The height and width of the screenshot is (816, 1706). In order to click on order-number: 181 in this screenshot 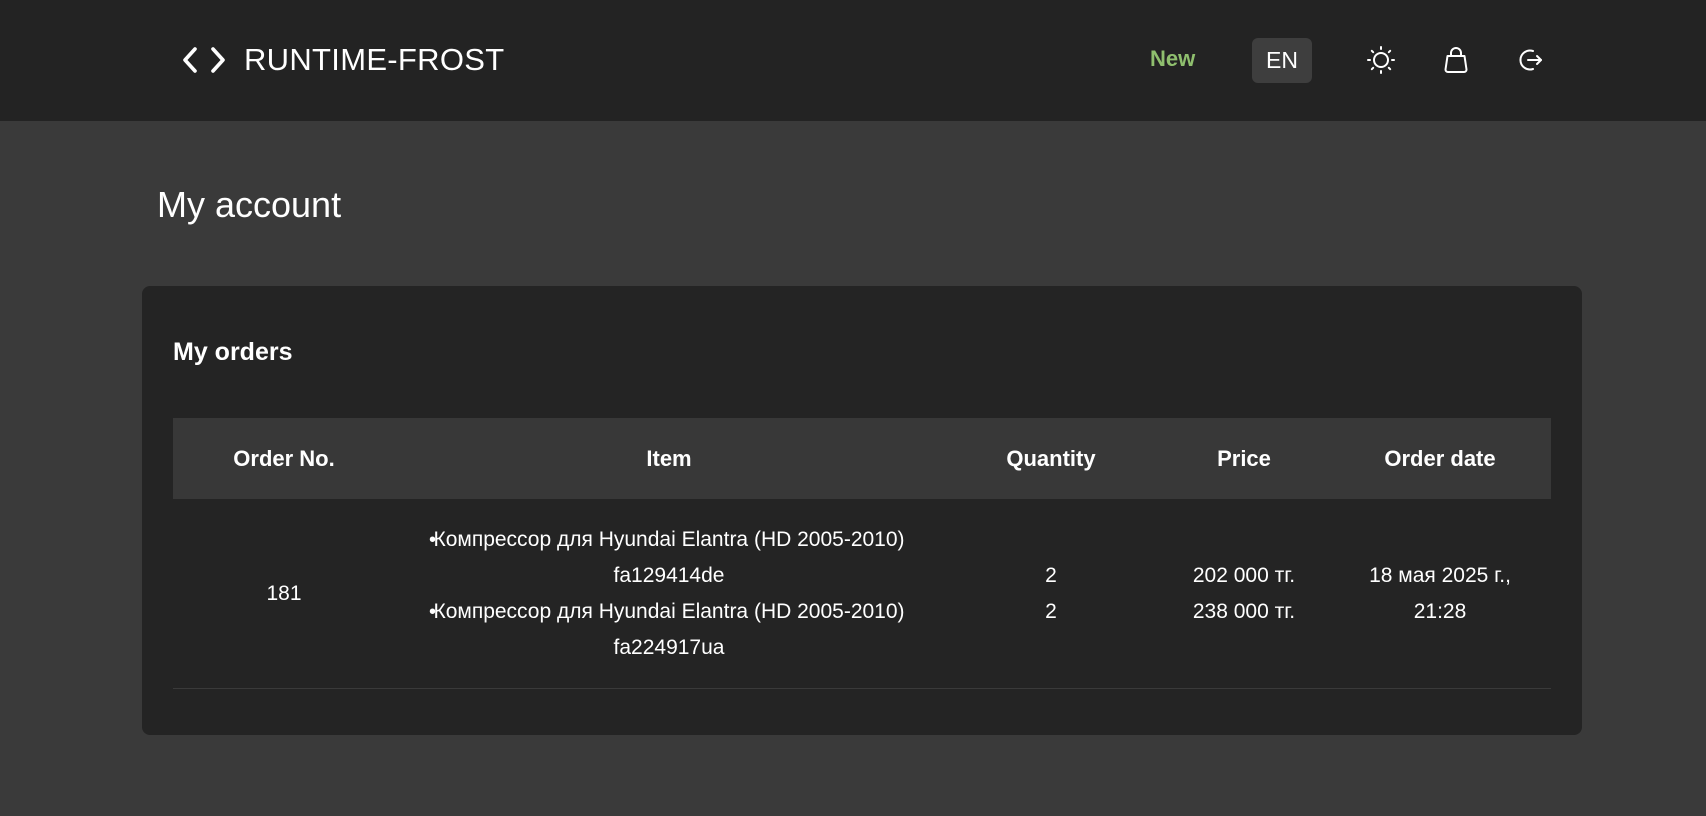, I will do `click(284, 593)`.